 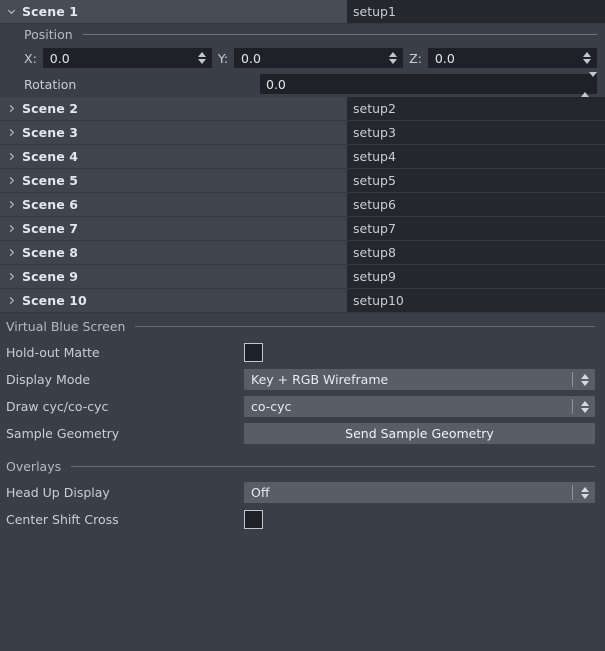 What do you see at coordinates (476, 132) in the screenshot?
I see `scene-setup-name: setup3` at bounding box center [476, 132].